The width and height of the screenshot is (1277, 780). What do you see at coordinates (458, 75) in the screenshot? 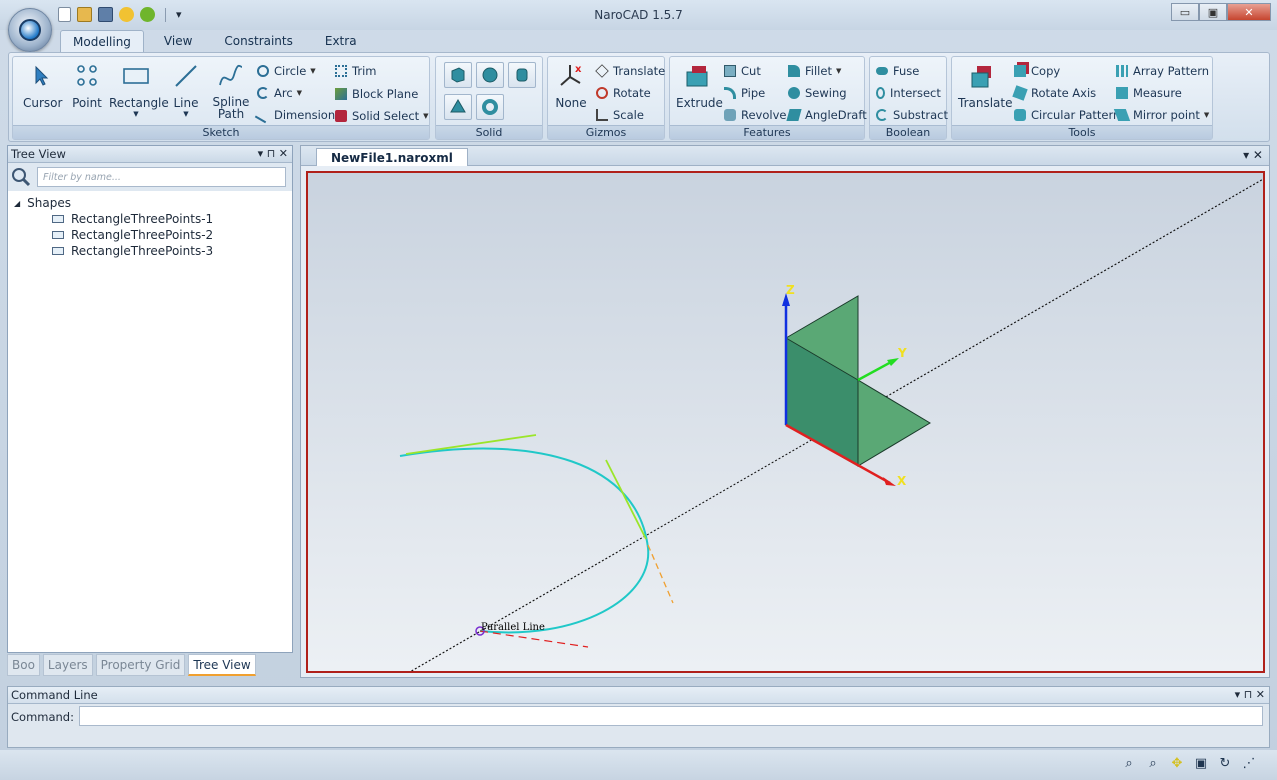
I see `box-button` at bounding box center [458, 75].